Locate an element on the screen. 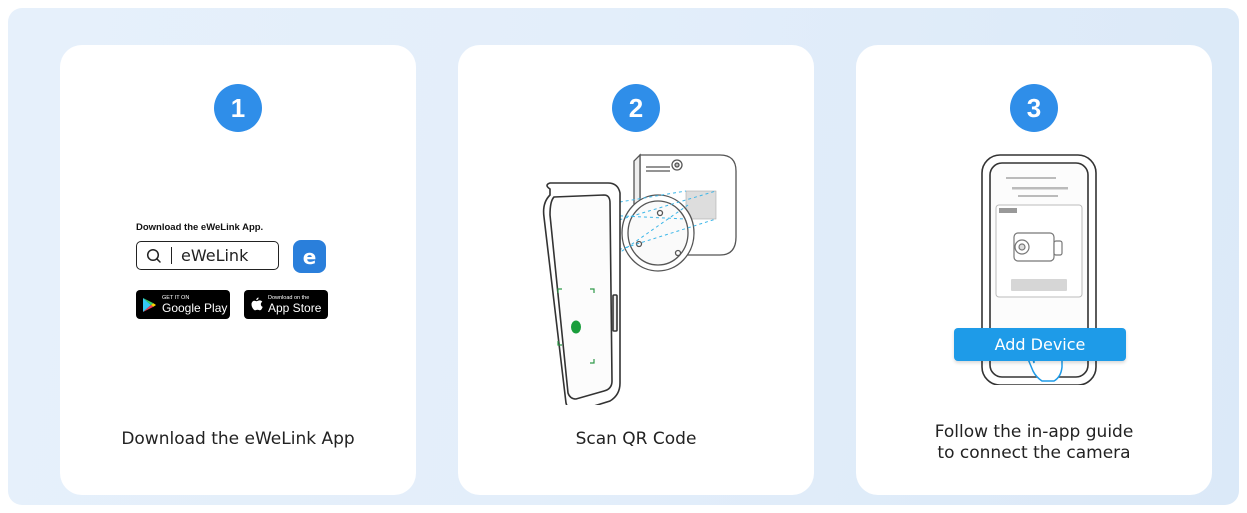 Image resolution: width=1247 pixels, height=513 pixels. search-icon is located at coordinates (153, 255).